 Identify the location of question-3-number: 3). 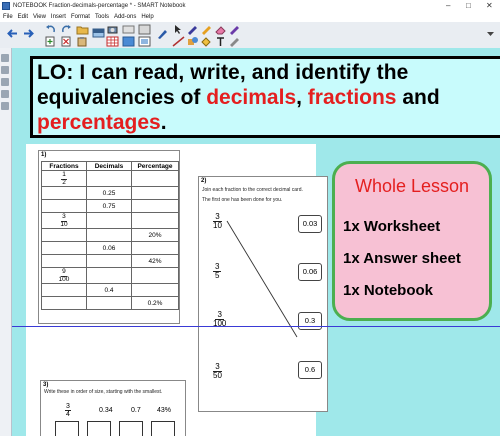
(46, 385).